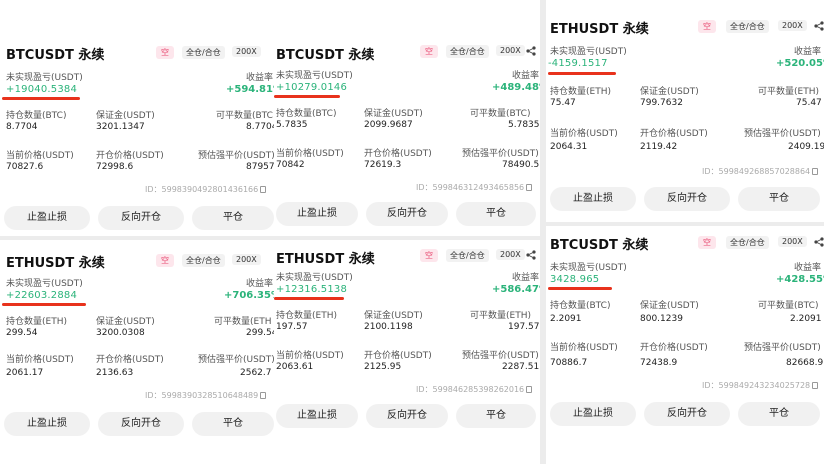 The height and width of the screenshot is (464, 824). I want to click on margin-value: 2100.1198, so click(388, 327).